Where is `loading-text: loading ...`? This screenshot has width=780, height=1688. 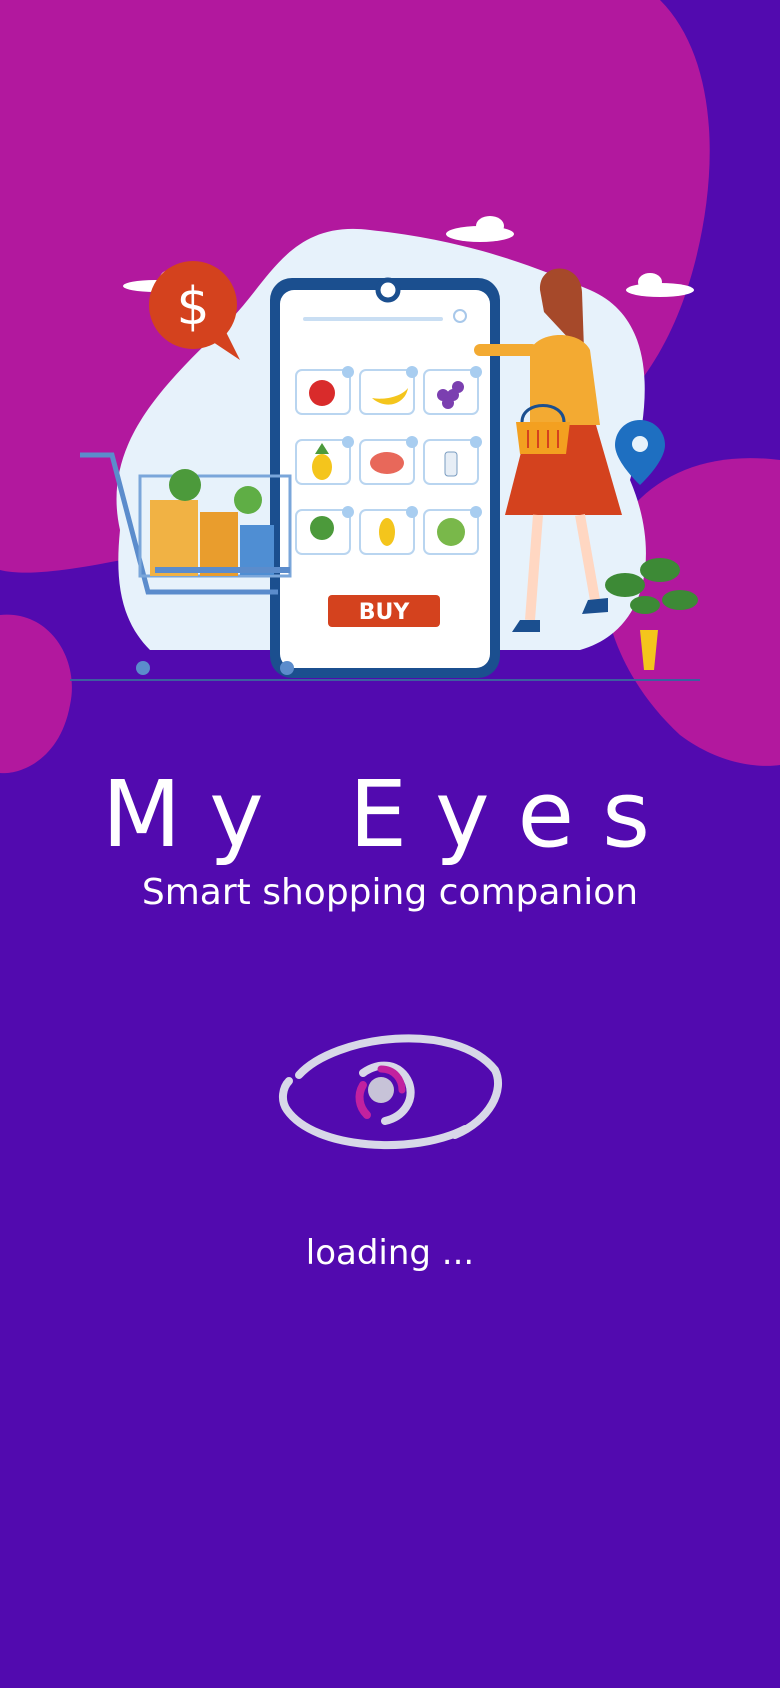 loading-text: loading ... is located at coordinates (390, 1253).